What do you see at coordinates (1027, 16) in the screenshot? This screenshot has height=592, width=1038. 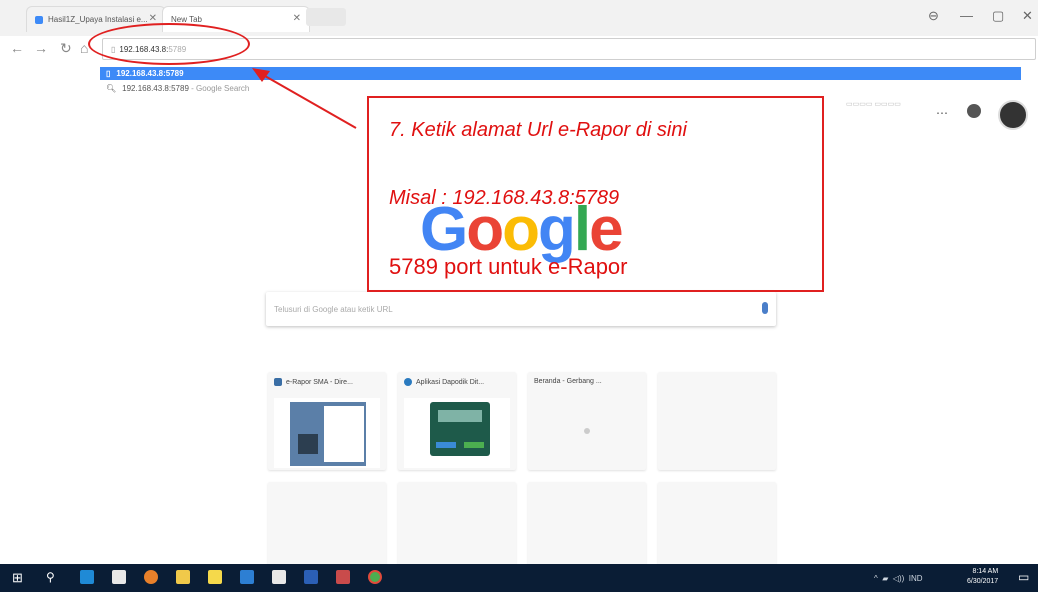 I see `close-window-icon: ✕` at bounding box center [1027, 16].